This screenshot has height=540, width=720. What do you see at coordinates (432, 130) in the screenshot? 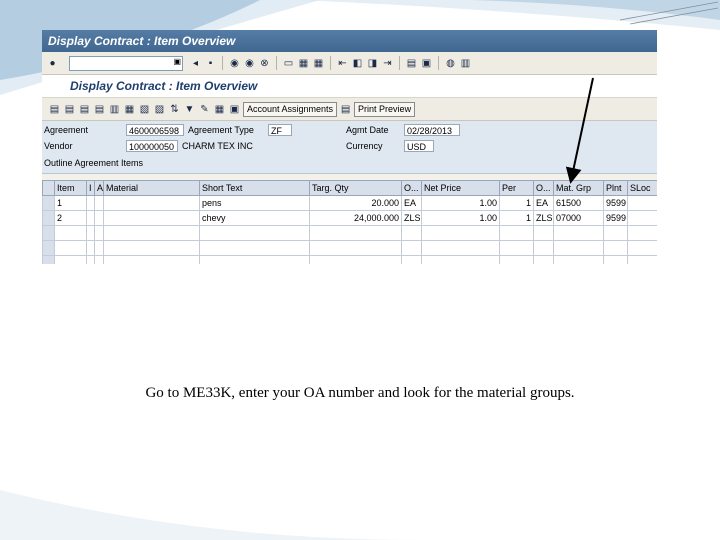
I see `agmt-date-field: 02/28/2013` at bounding box center [432, 130].